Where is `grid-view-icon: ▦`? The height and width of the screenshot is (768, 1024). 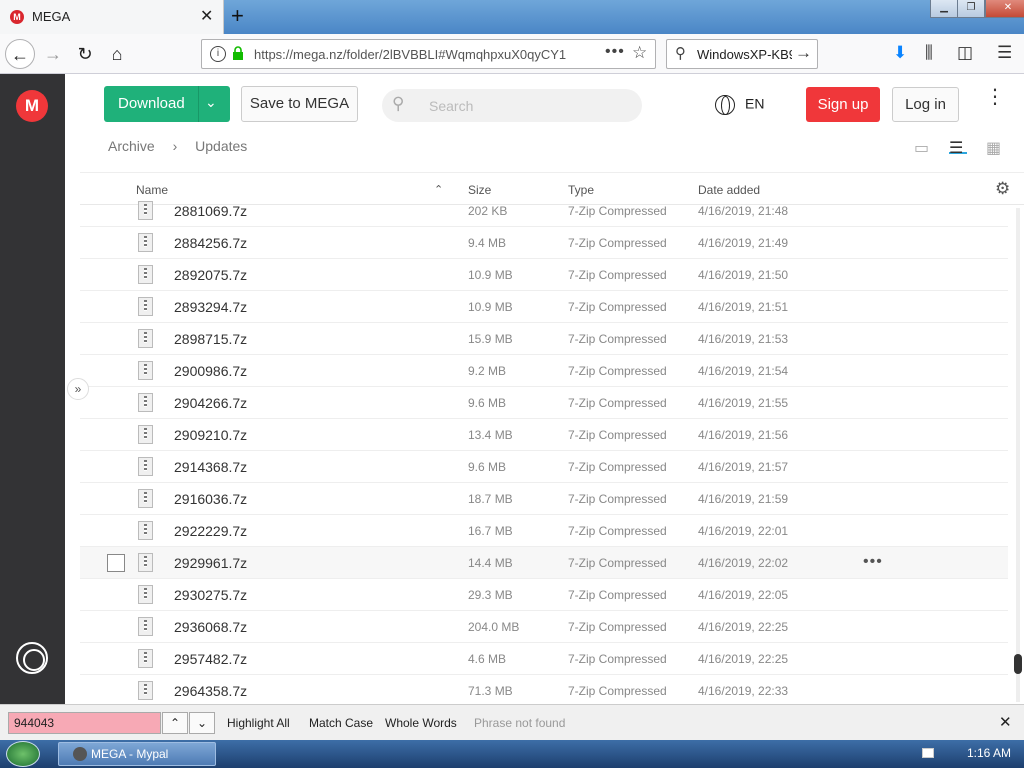 grid-view-icon: ▦ is located at coordinates (995, 147).